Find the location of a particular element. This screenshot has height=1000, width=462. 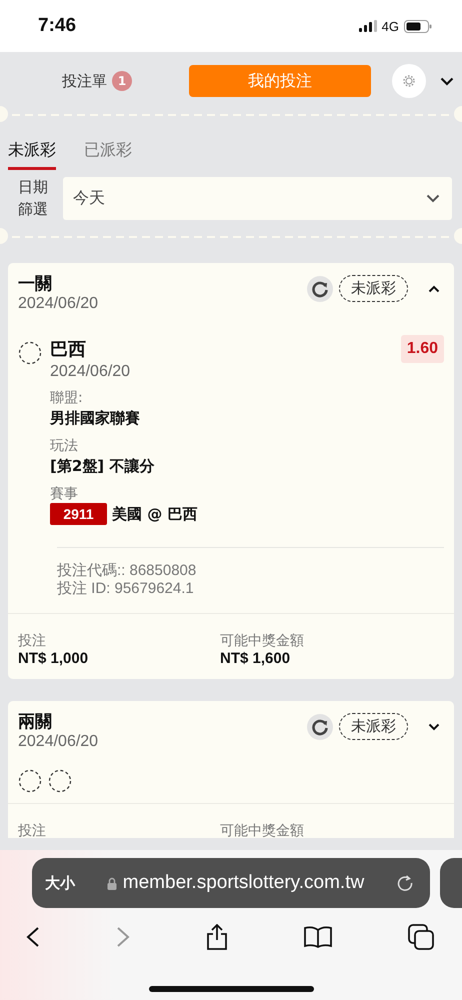

battery-icon is located at coordinates (418, 26).